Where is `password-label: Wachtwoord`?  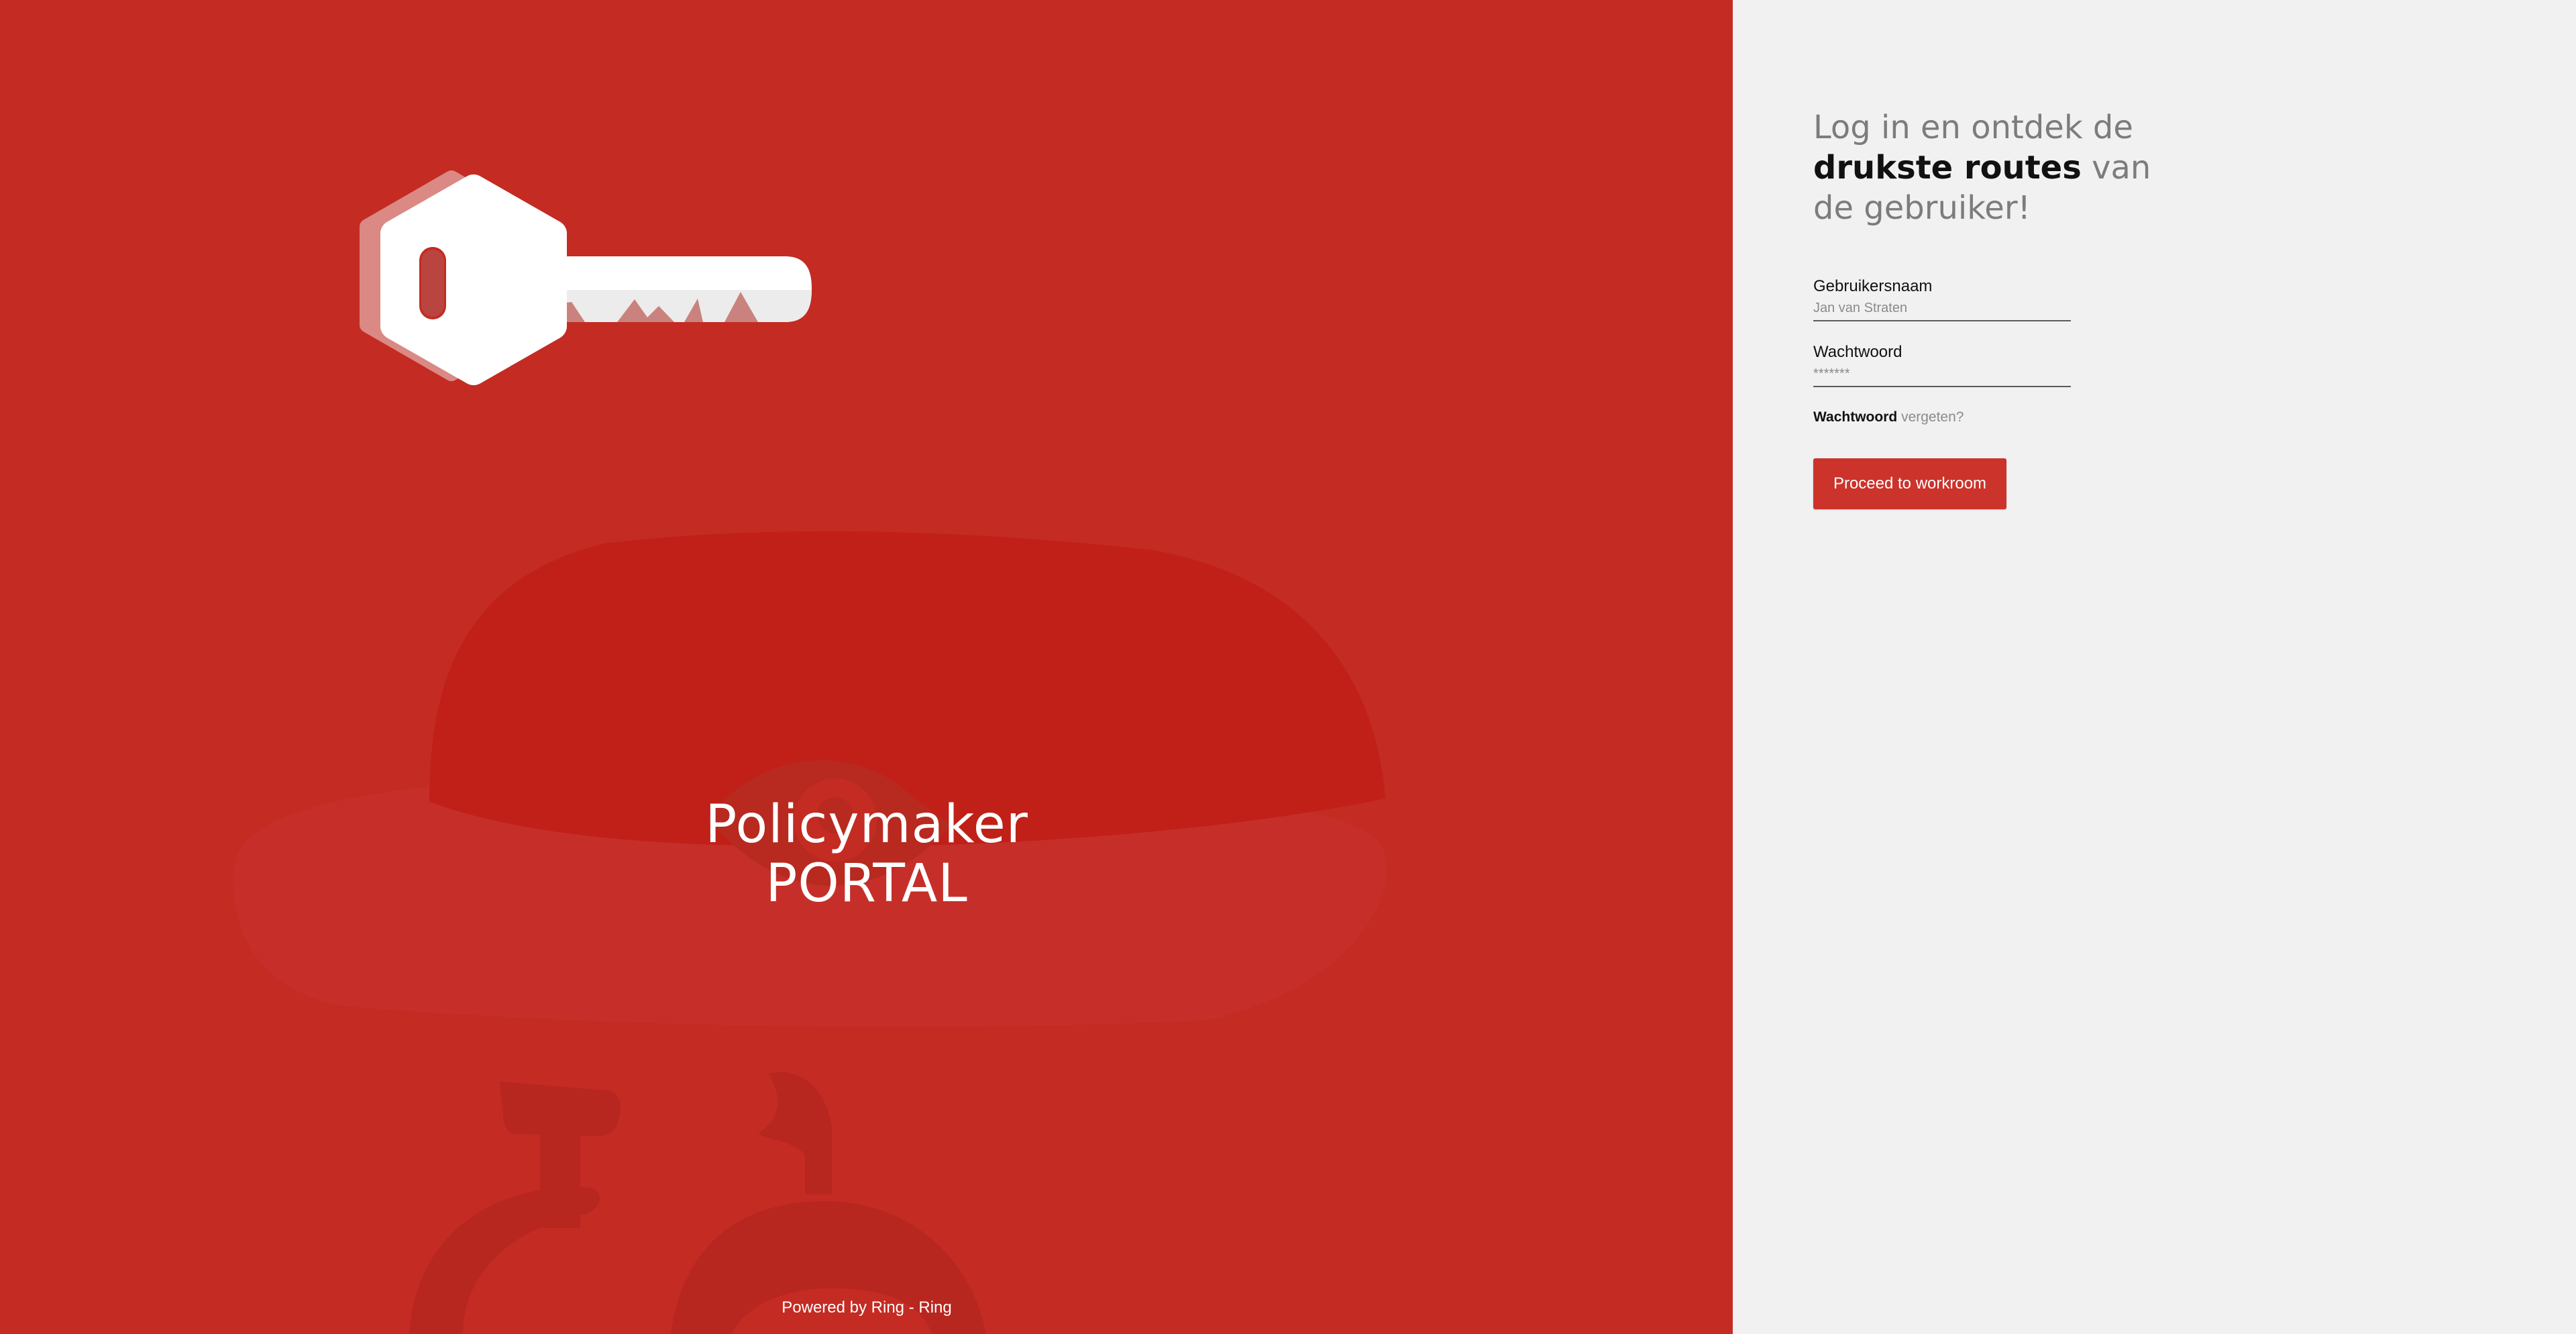
password-label: Wachtwoord is located at coordinates (1857, 352).